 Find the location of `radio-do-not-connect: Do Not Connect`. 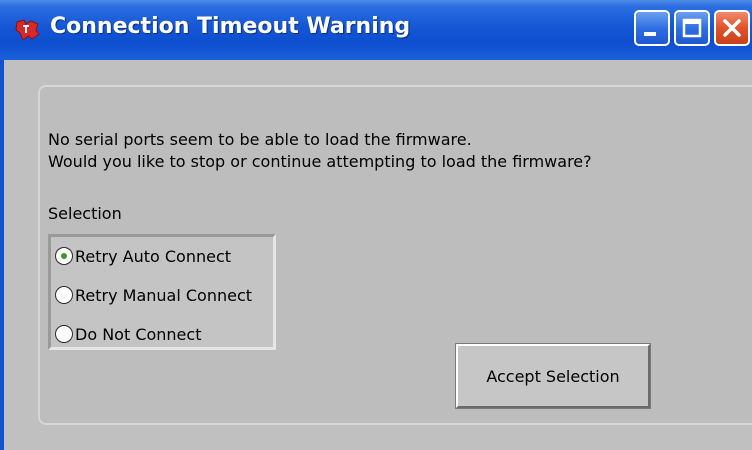

radio-do-not-connect: Do Not Connect is located at coordinates (128, 334).